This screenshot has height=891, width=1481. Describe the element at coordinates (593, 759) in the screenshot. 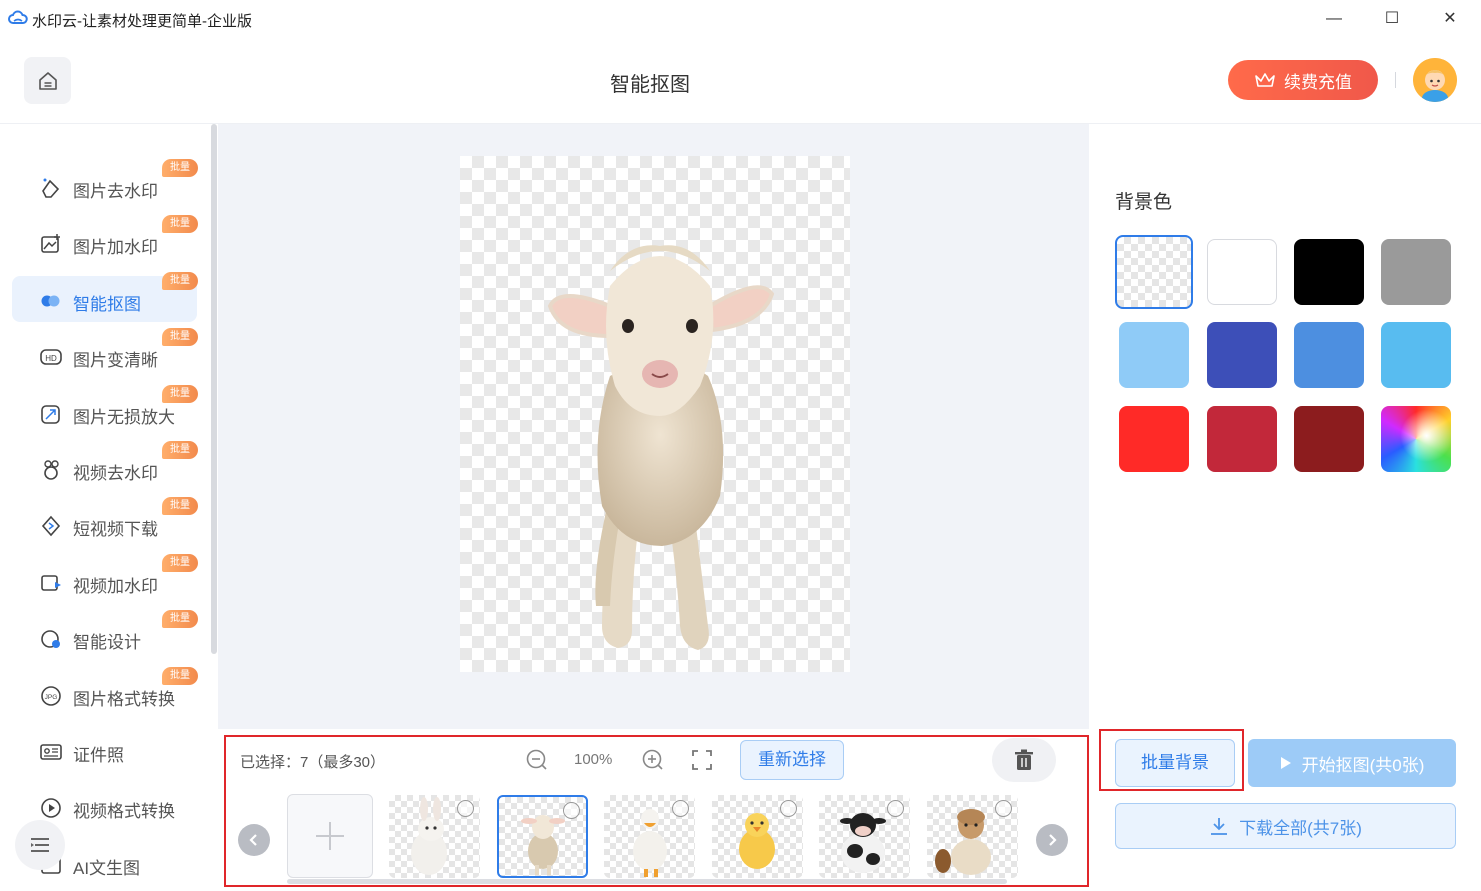

I see `zoom-level: 100%` at that location.